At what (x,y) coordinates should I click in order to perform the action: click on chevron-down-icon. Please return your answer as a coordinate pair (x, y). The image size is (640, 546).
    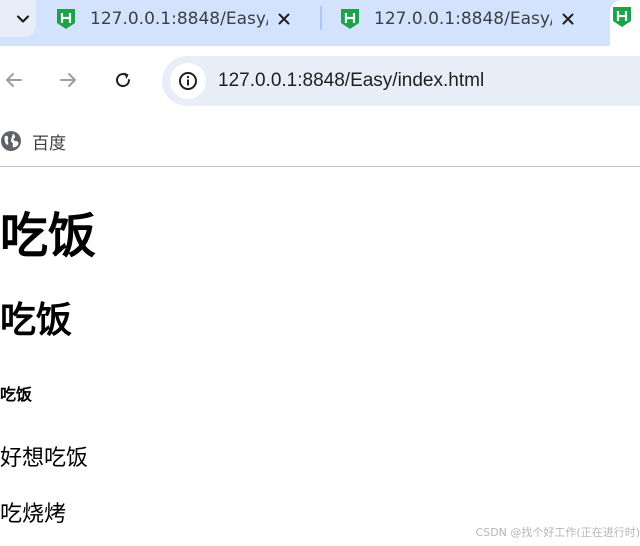
    Looking at the image, I should click on (23, 18).